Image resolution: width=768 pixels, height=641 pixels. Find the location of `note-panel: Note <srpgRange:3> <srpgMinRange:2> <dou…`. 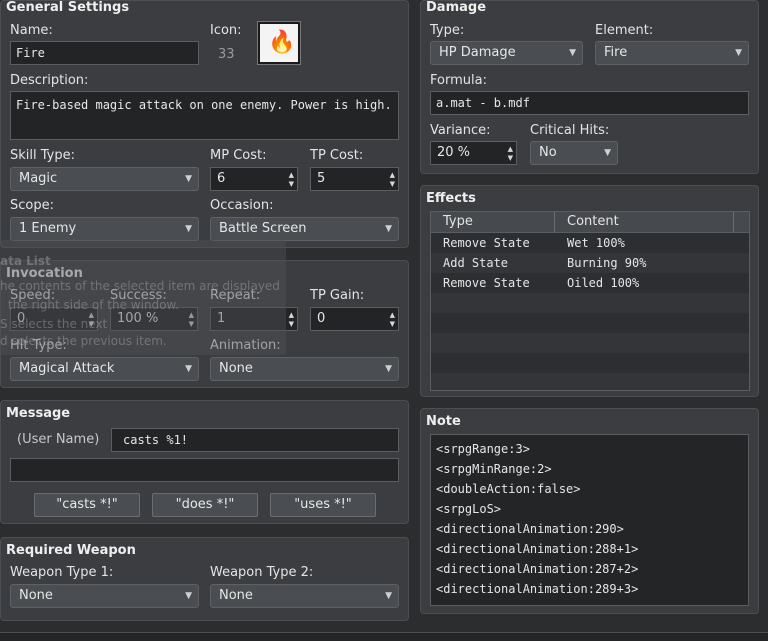

note-panel: Note <srpgRange:3> <srpgMinRange:2> <dou… is located at coordinates (589, 511).